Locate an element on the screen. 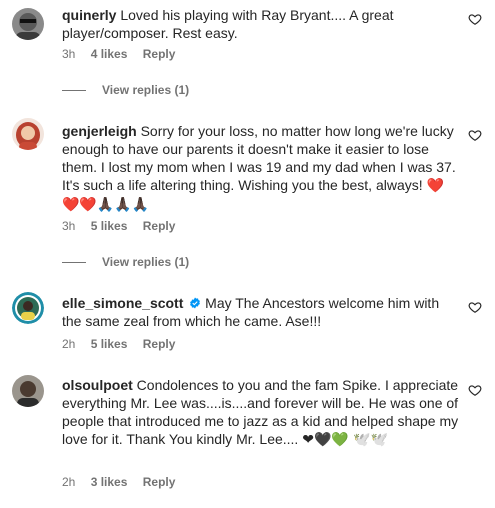  comment-likes: 4 likes is located at coordinates (109, 54).